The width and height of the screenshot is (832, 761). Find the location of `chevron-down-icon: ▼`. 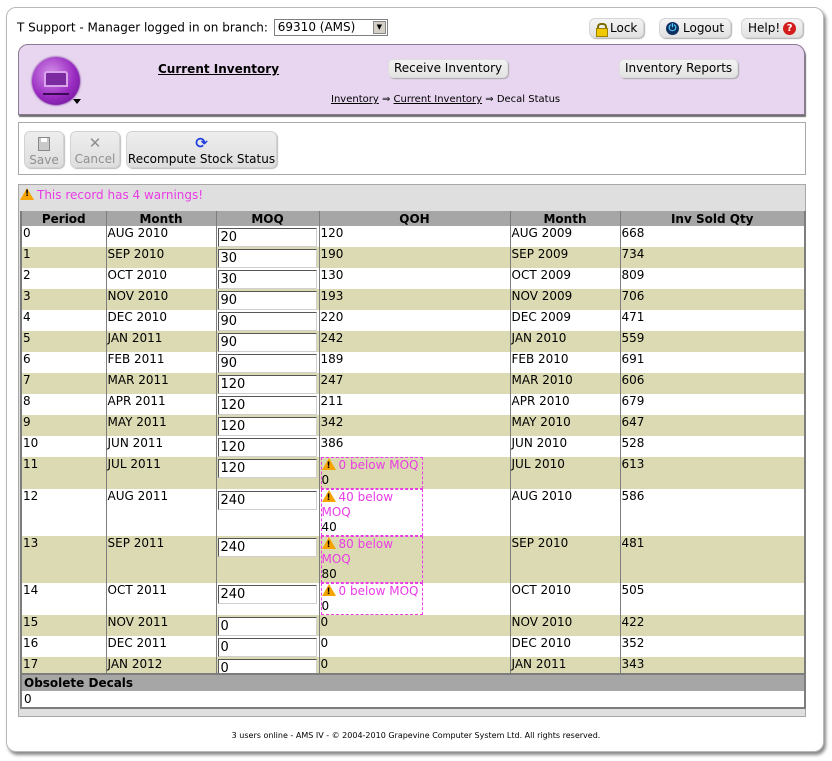

chevron-down-icon: ▼ is located at coordinates (379, 27).